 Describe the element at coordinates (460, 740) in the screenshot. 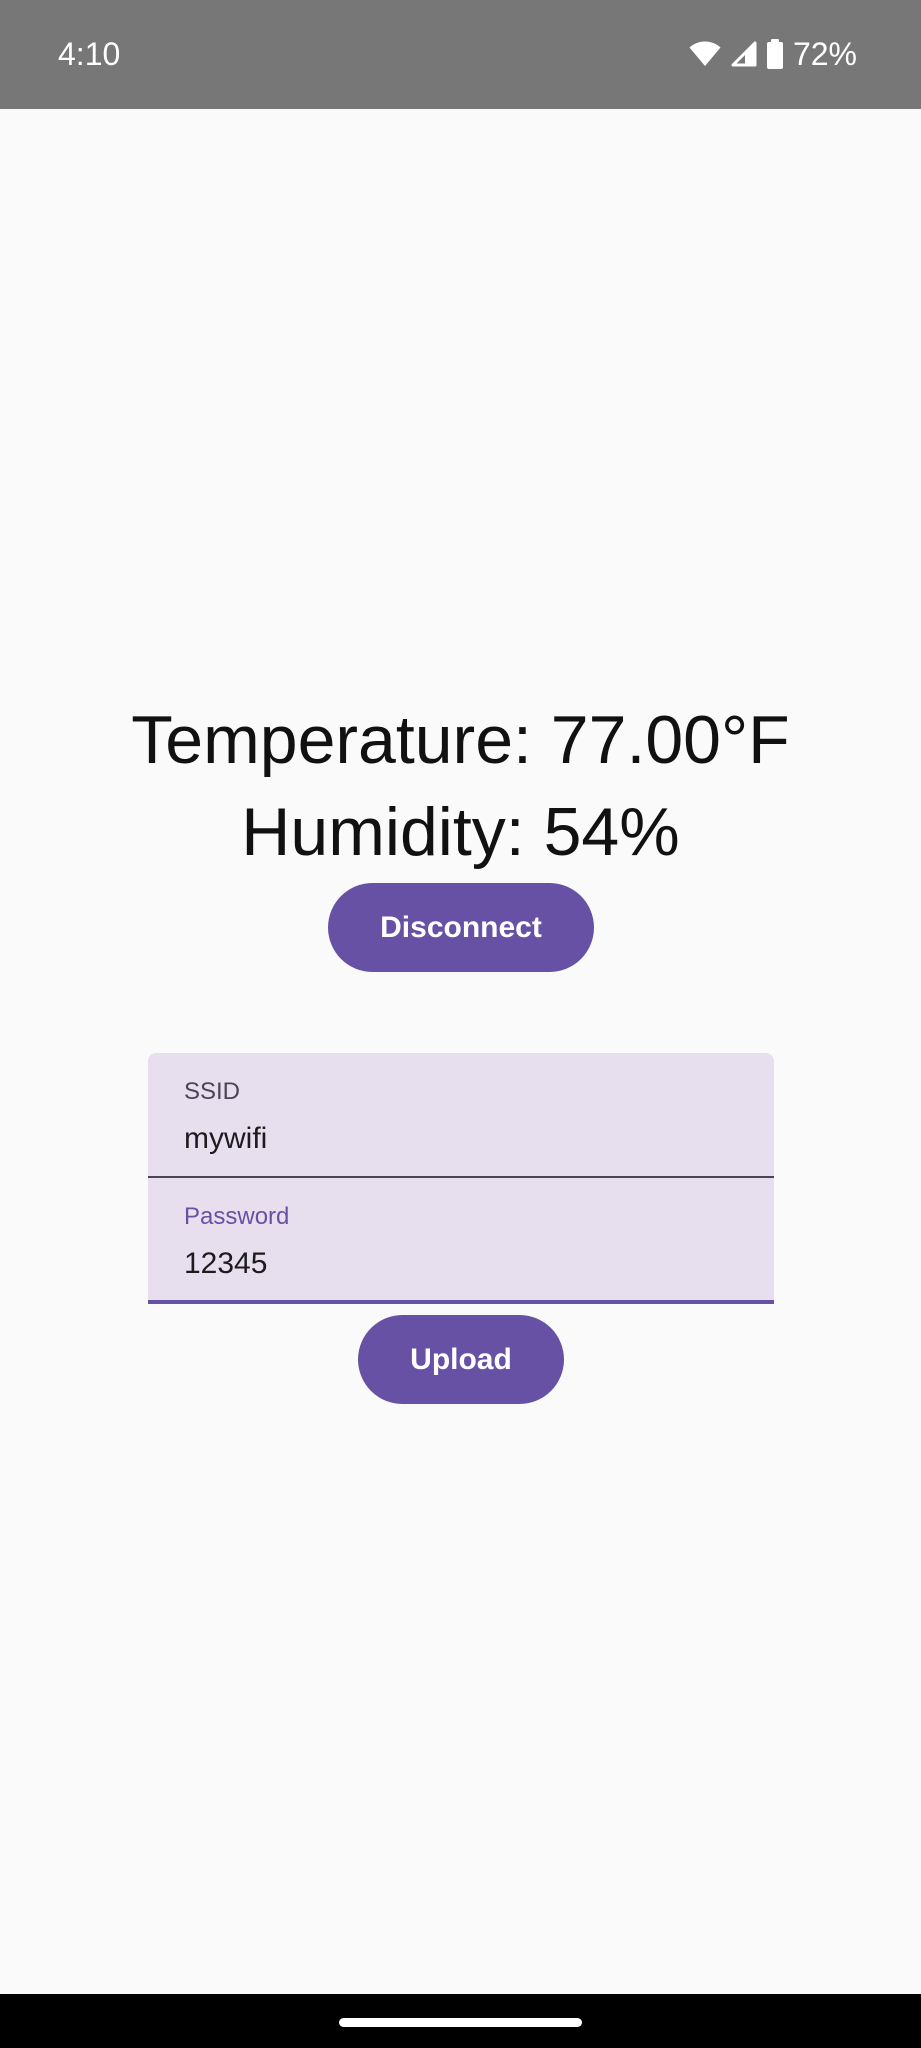

I see `temperature-reading: Temperature: 77.00°F` at that location.